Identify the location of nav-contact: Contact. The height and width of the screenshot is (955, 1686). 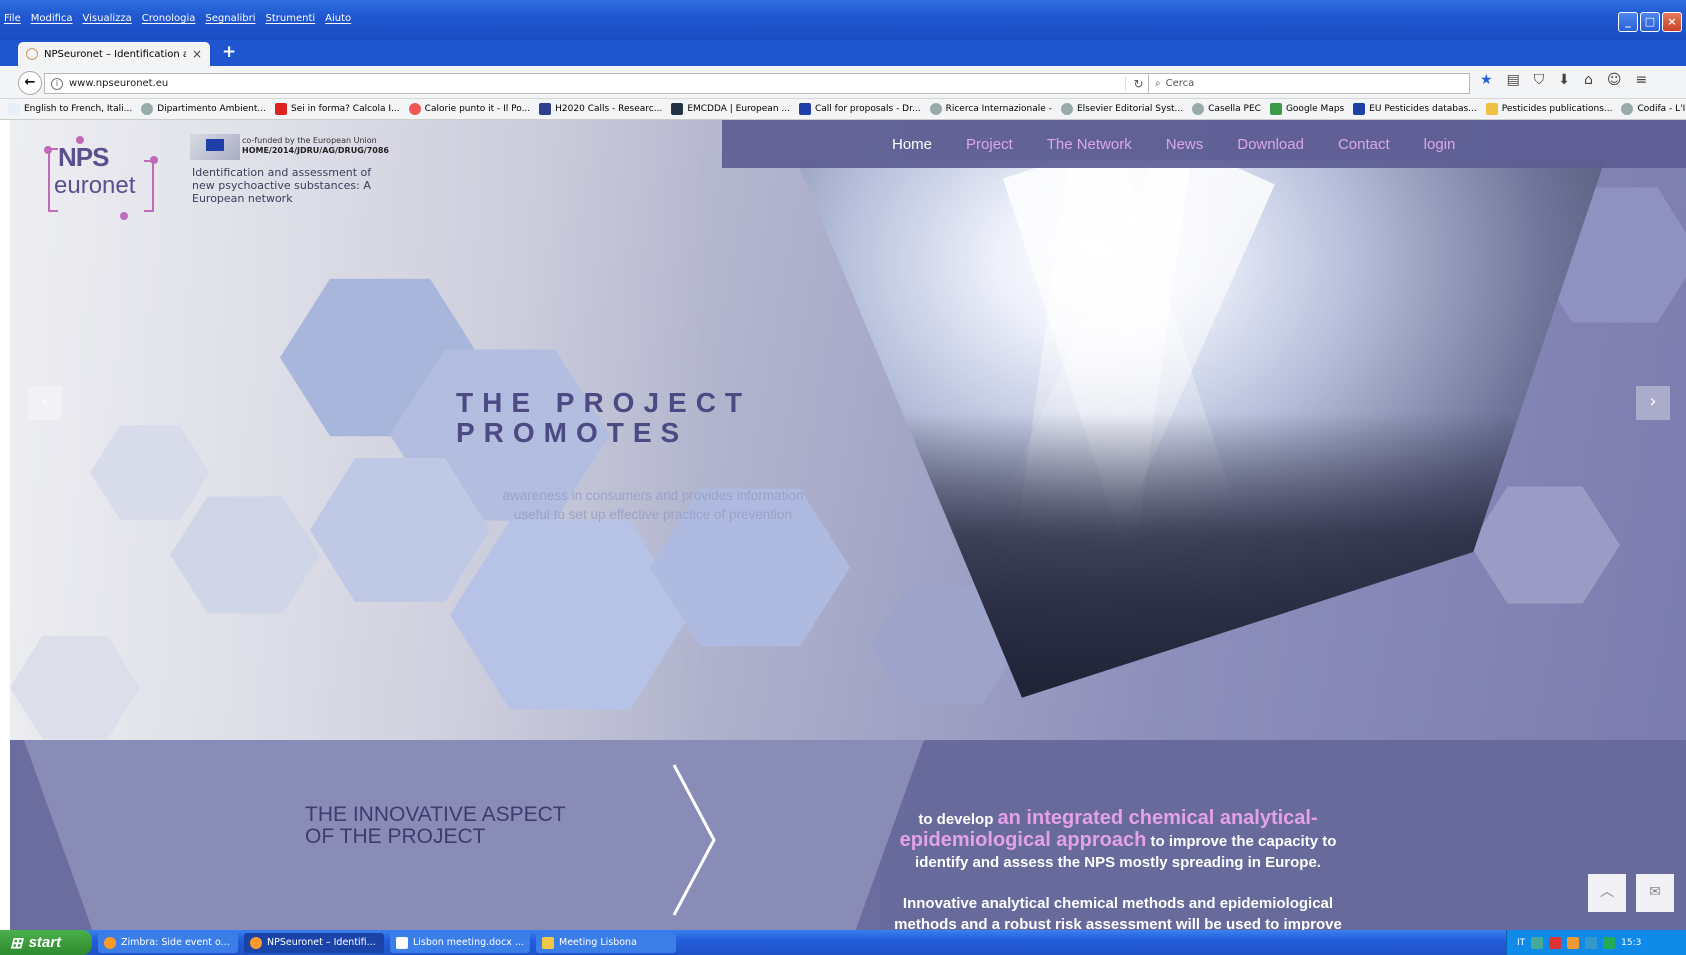
(1364, 144).